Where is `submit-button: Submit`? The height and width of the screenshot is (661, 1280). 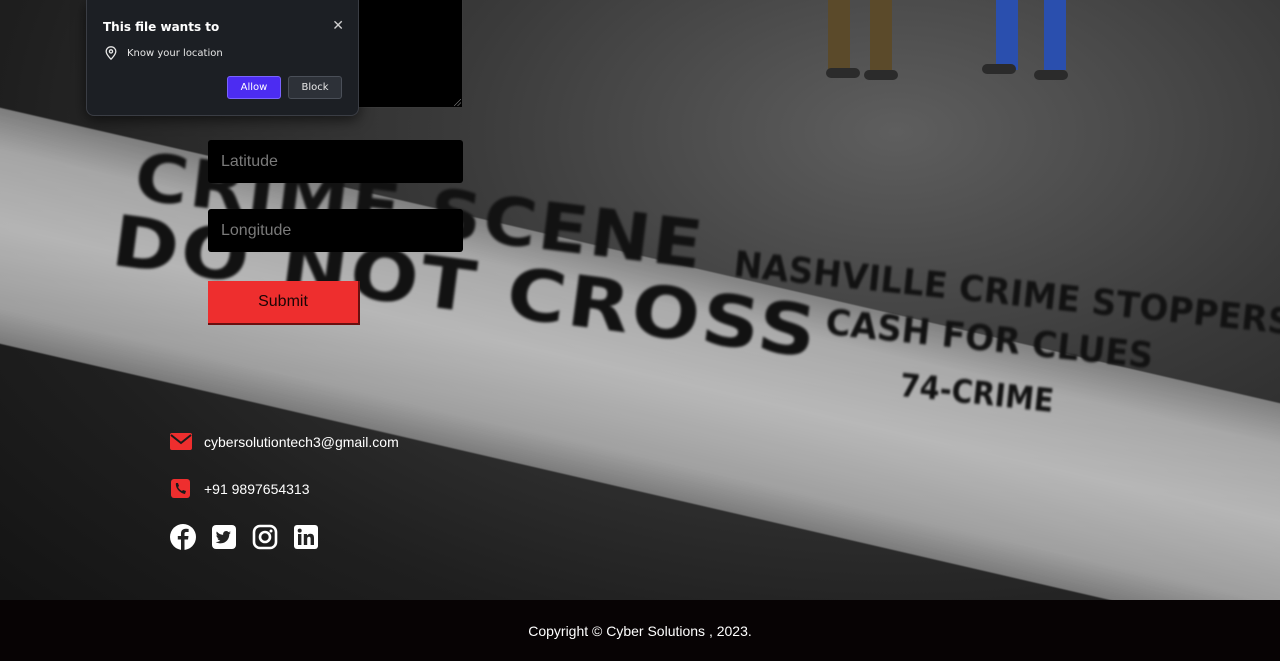 submit-button: Submit is located at coordinates (284, 303).